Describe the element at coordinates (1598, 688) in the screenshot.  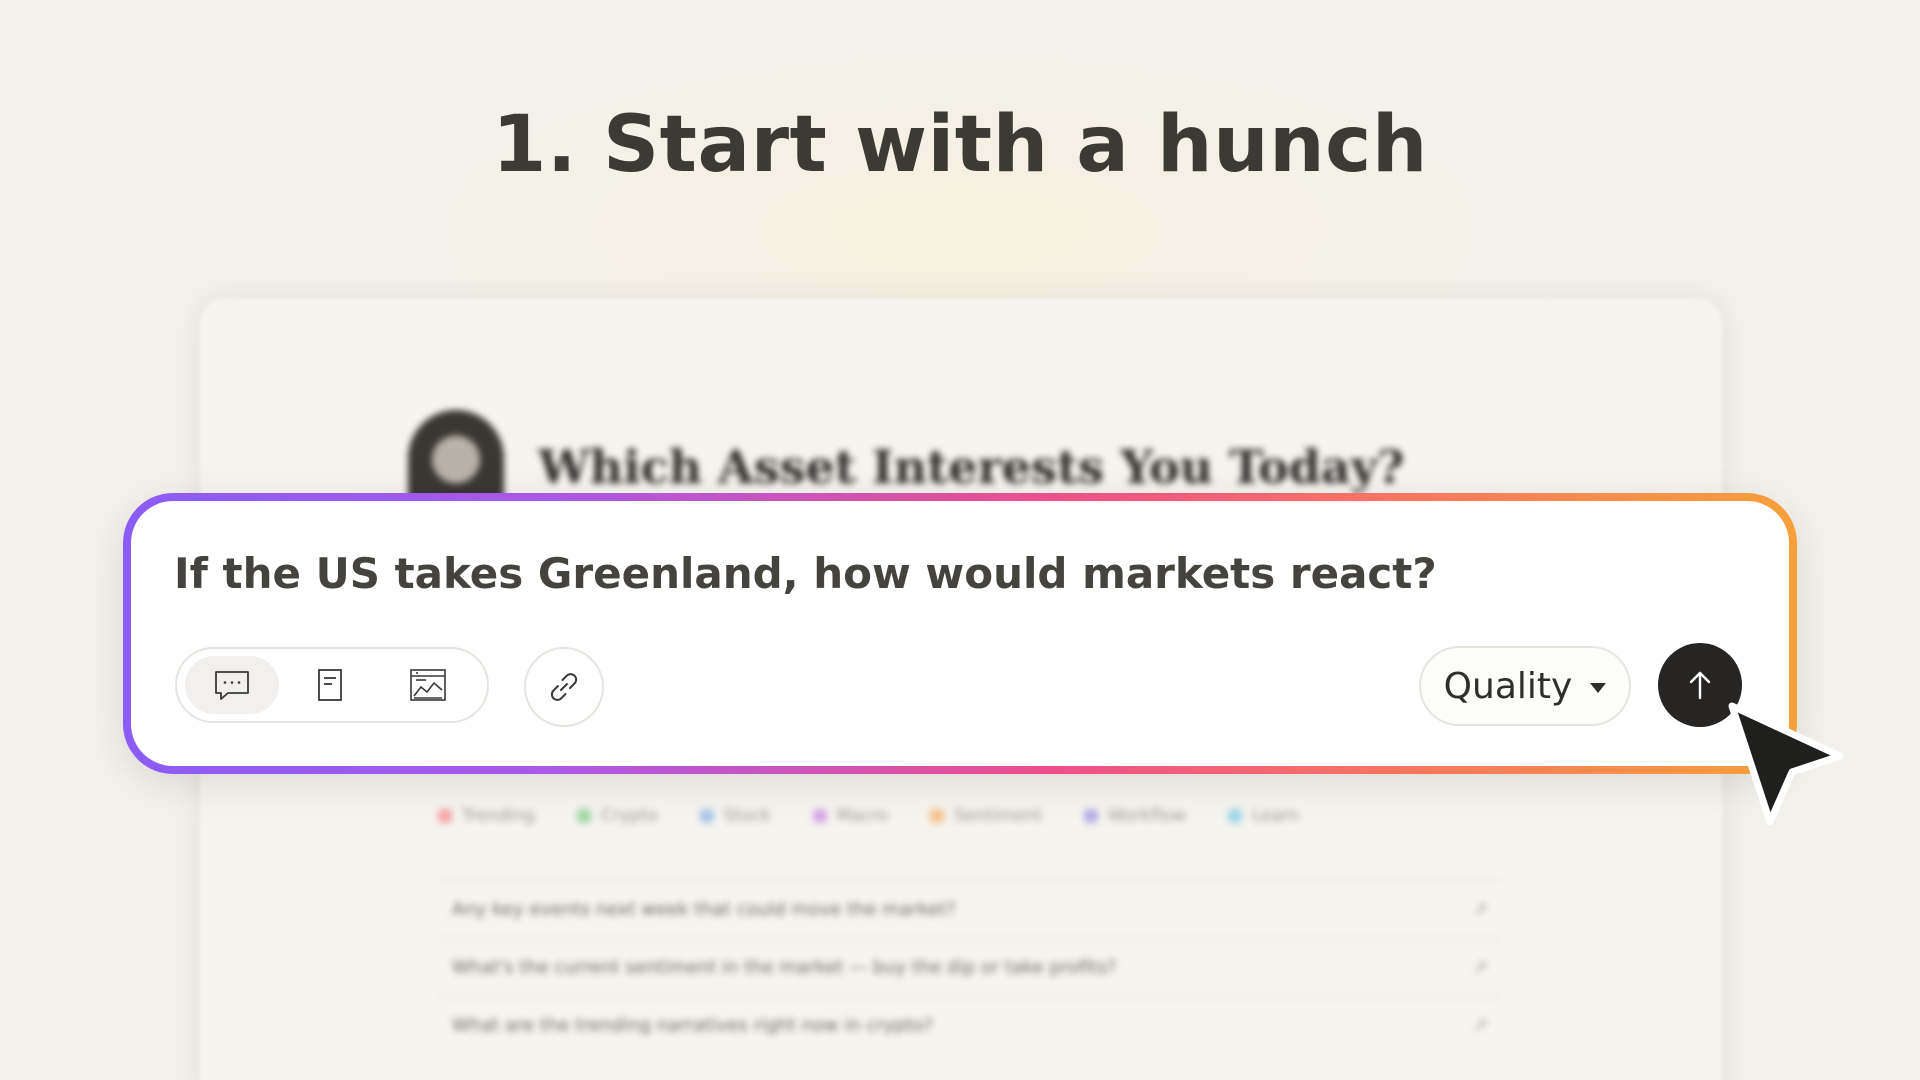
I see `caret-down-icon` at that location.